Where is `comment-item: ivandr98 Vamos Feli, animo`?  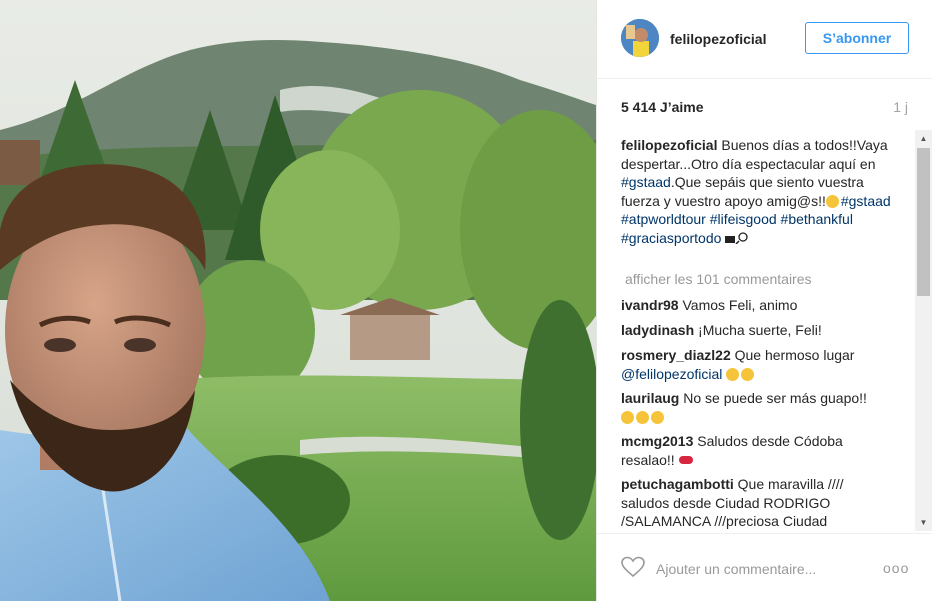 comment-item: ivandr98 Vamos Feli, animo is located at coordinates (756, 305).